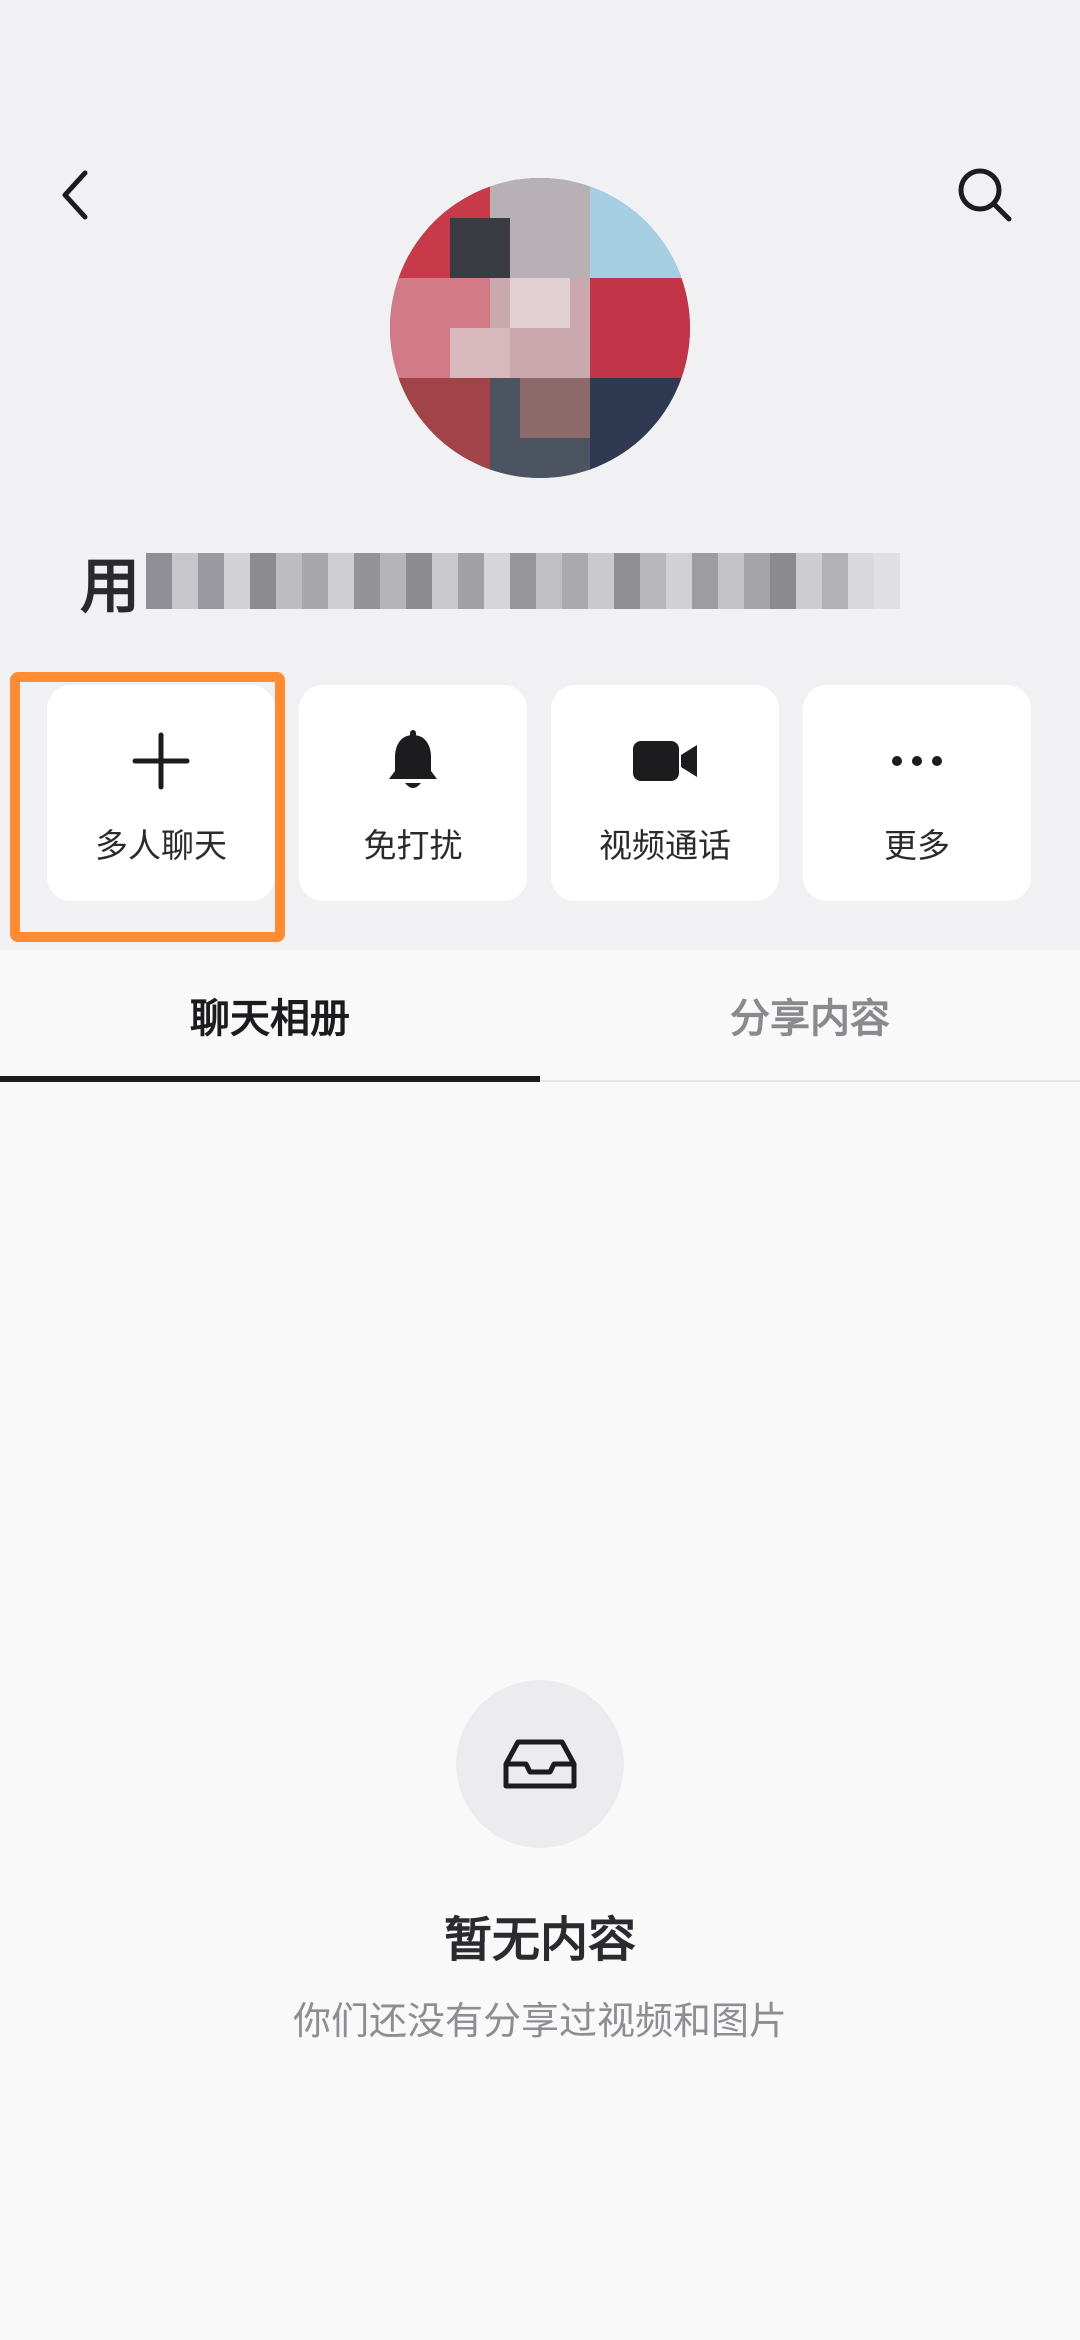 This screenshot has height=2340, width=1080. I want to click on contact-name-text: 用, so click(110, 586).